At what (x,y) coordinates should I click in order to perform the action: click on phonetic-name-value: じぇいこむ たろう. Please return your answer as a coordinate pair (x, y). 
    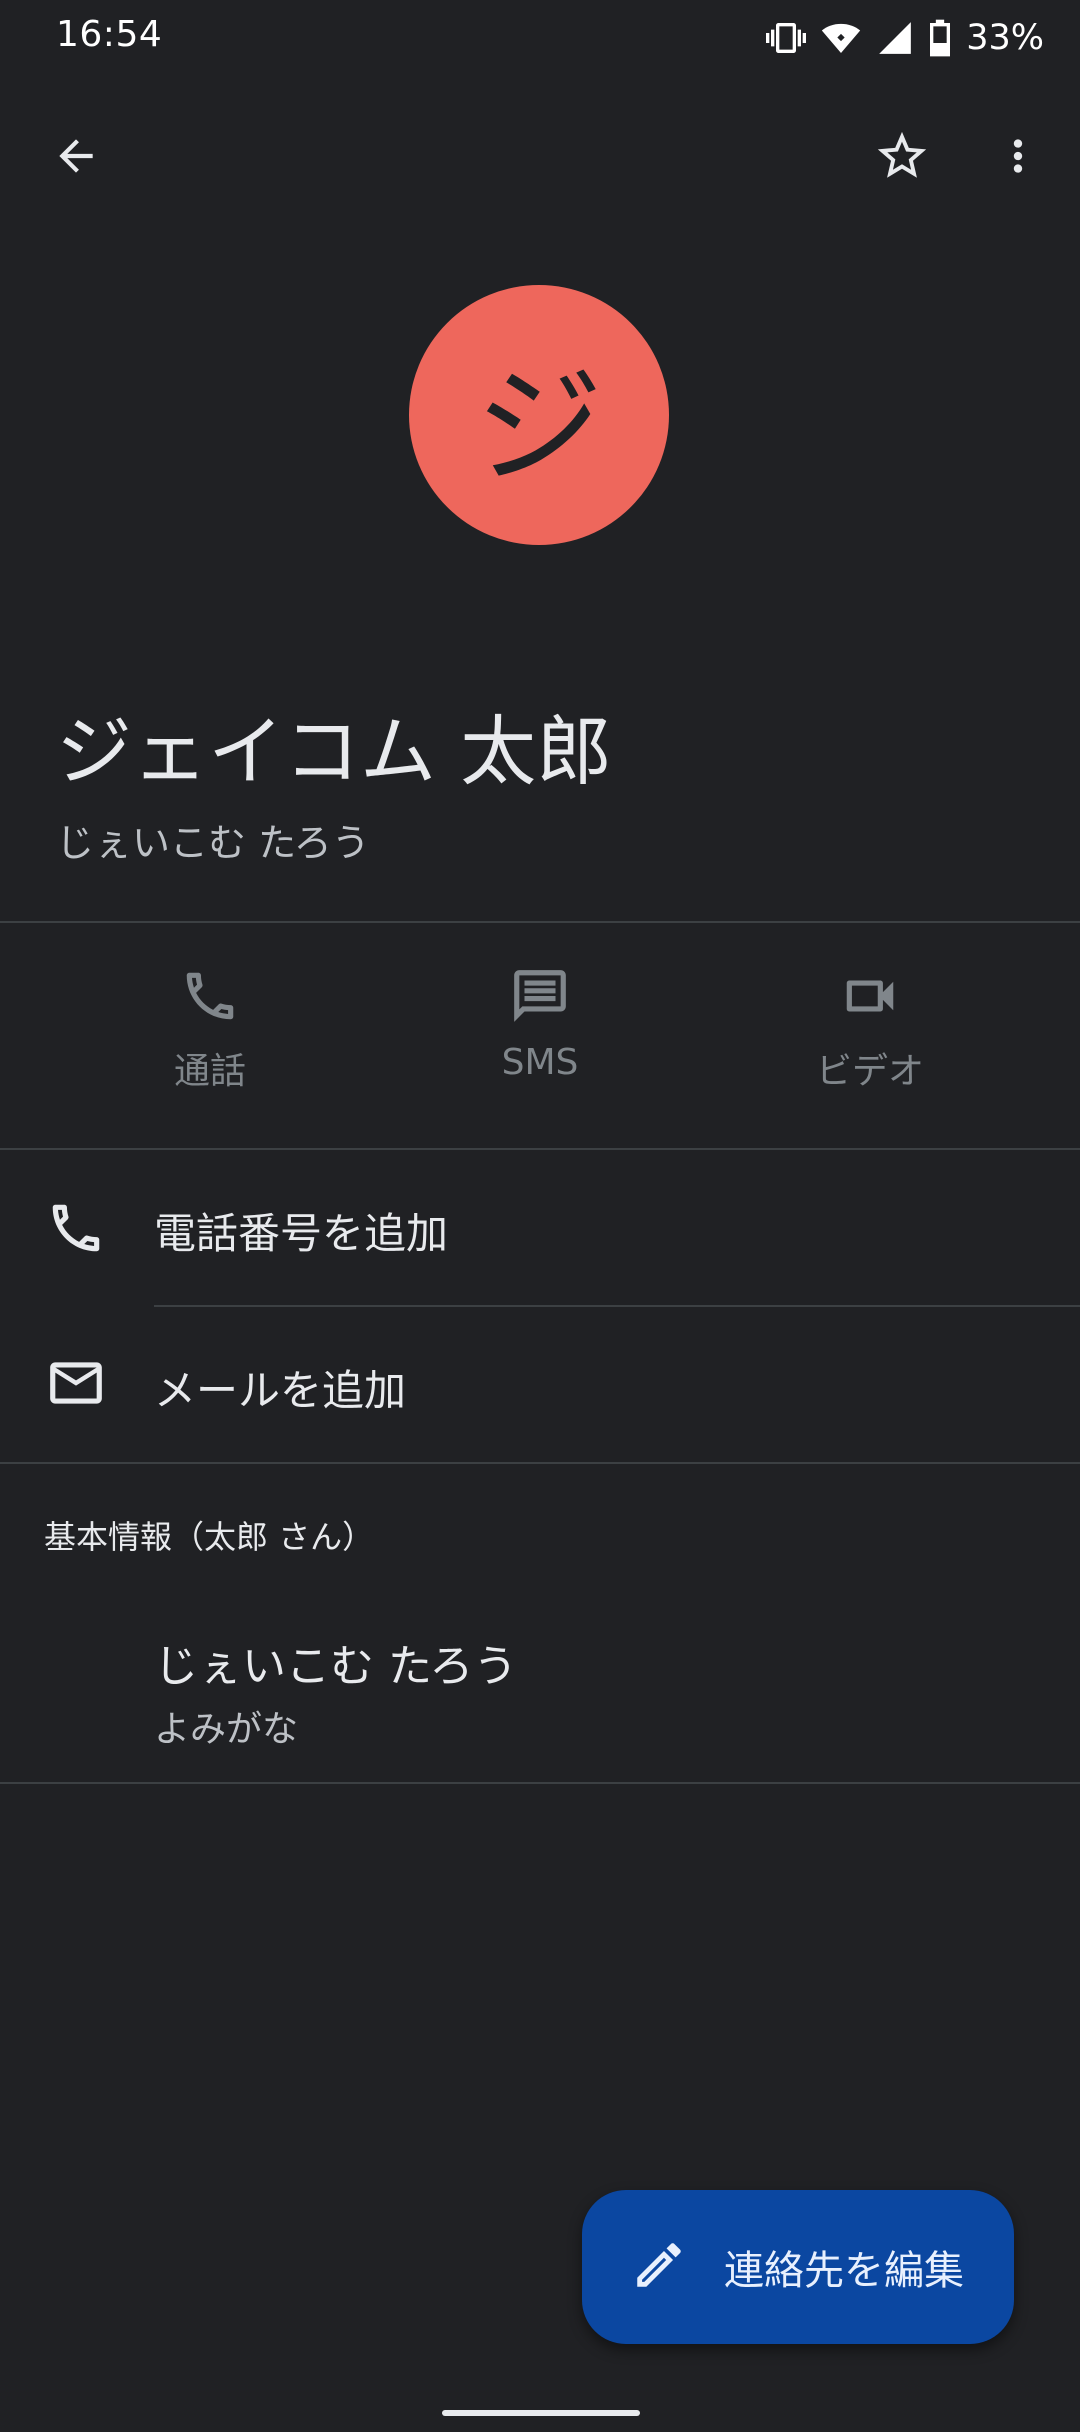
    Looking at the image, I should click on (336, 1666).